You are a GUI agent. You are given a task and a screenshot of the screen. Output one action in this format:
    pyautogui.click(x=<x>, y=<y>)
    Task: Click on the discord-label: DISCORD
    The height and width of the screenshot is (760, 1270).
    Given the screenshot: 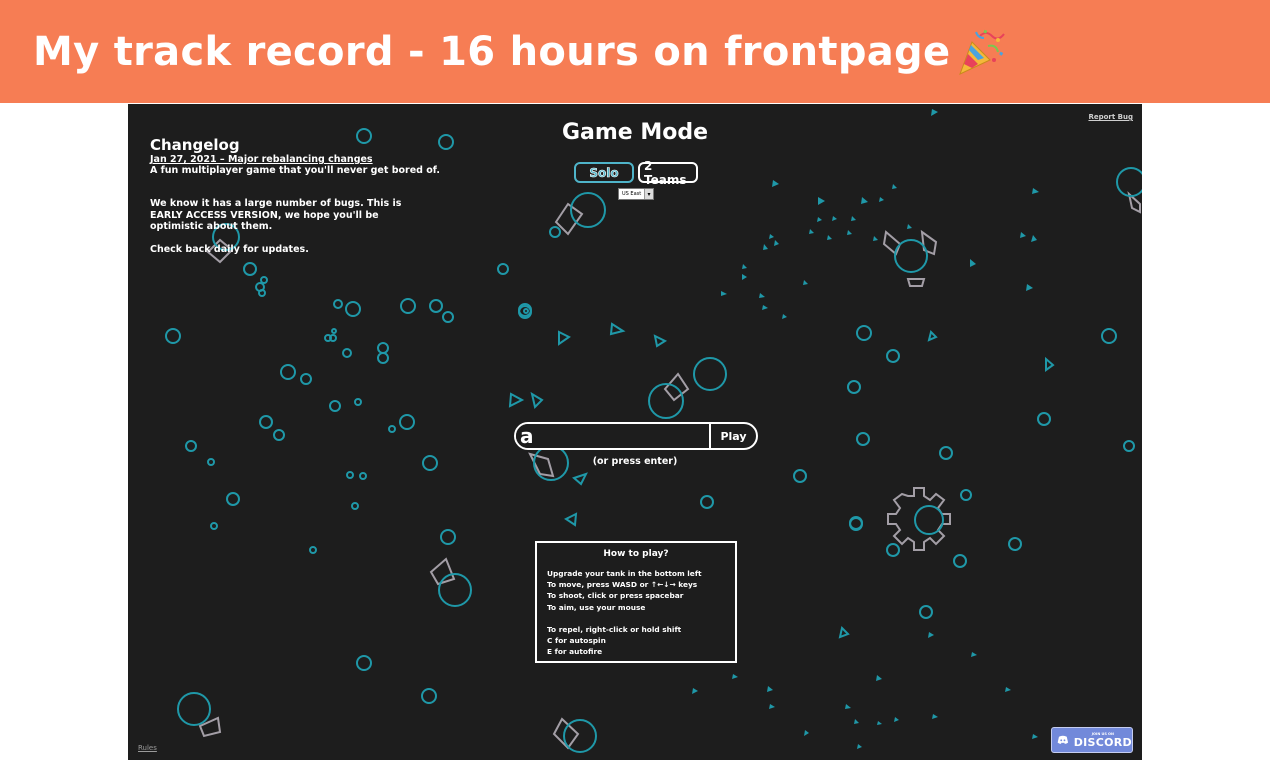 What is the action you would take?
    pyautogui.click(x=1102, y=742)
    